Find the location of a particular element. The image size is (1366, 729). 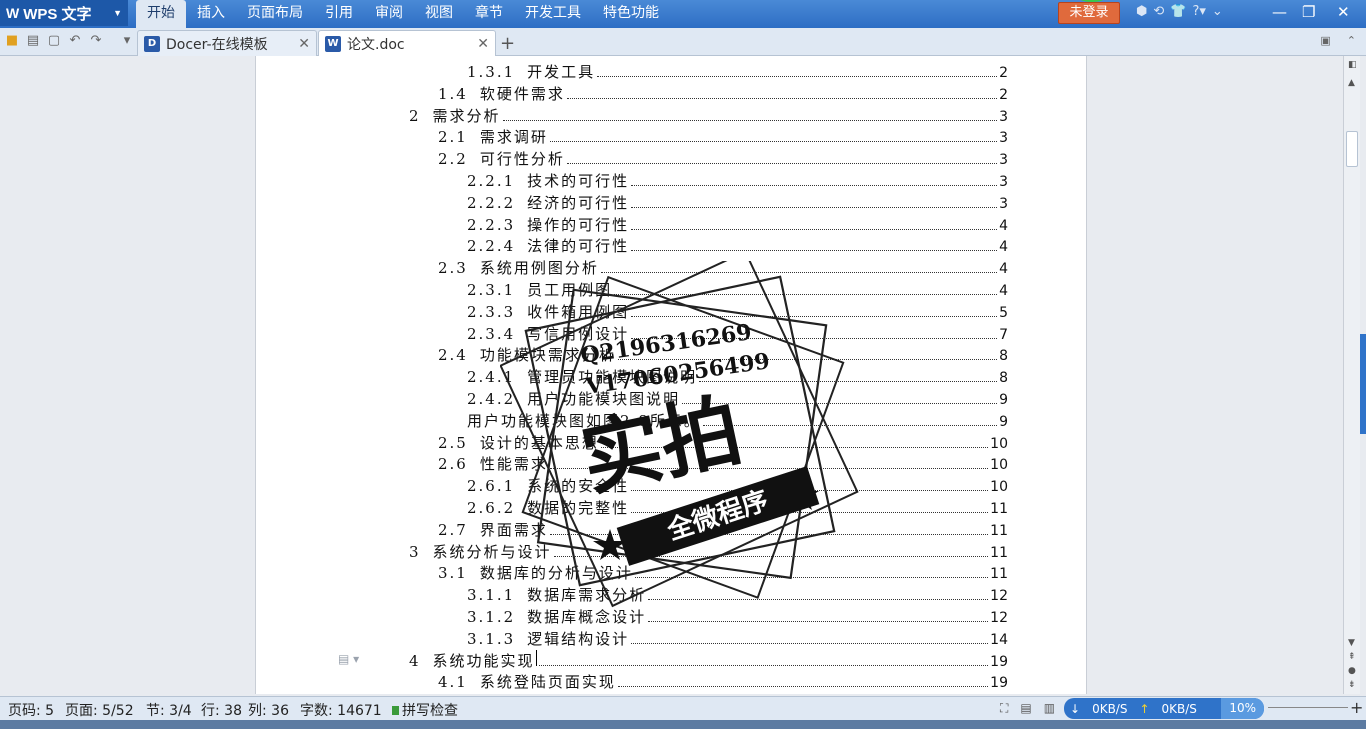

menu-item: 开发工具 is located at coordinates (553, 14).